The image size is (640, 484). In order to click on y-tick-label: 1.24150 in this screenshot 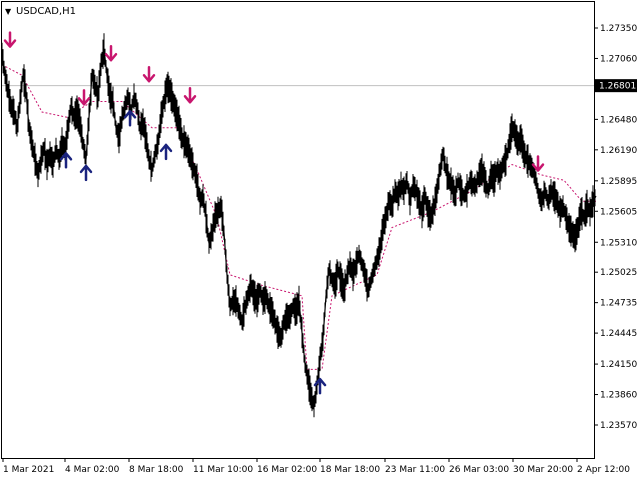, I will do `click(618, 365)`.